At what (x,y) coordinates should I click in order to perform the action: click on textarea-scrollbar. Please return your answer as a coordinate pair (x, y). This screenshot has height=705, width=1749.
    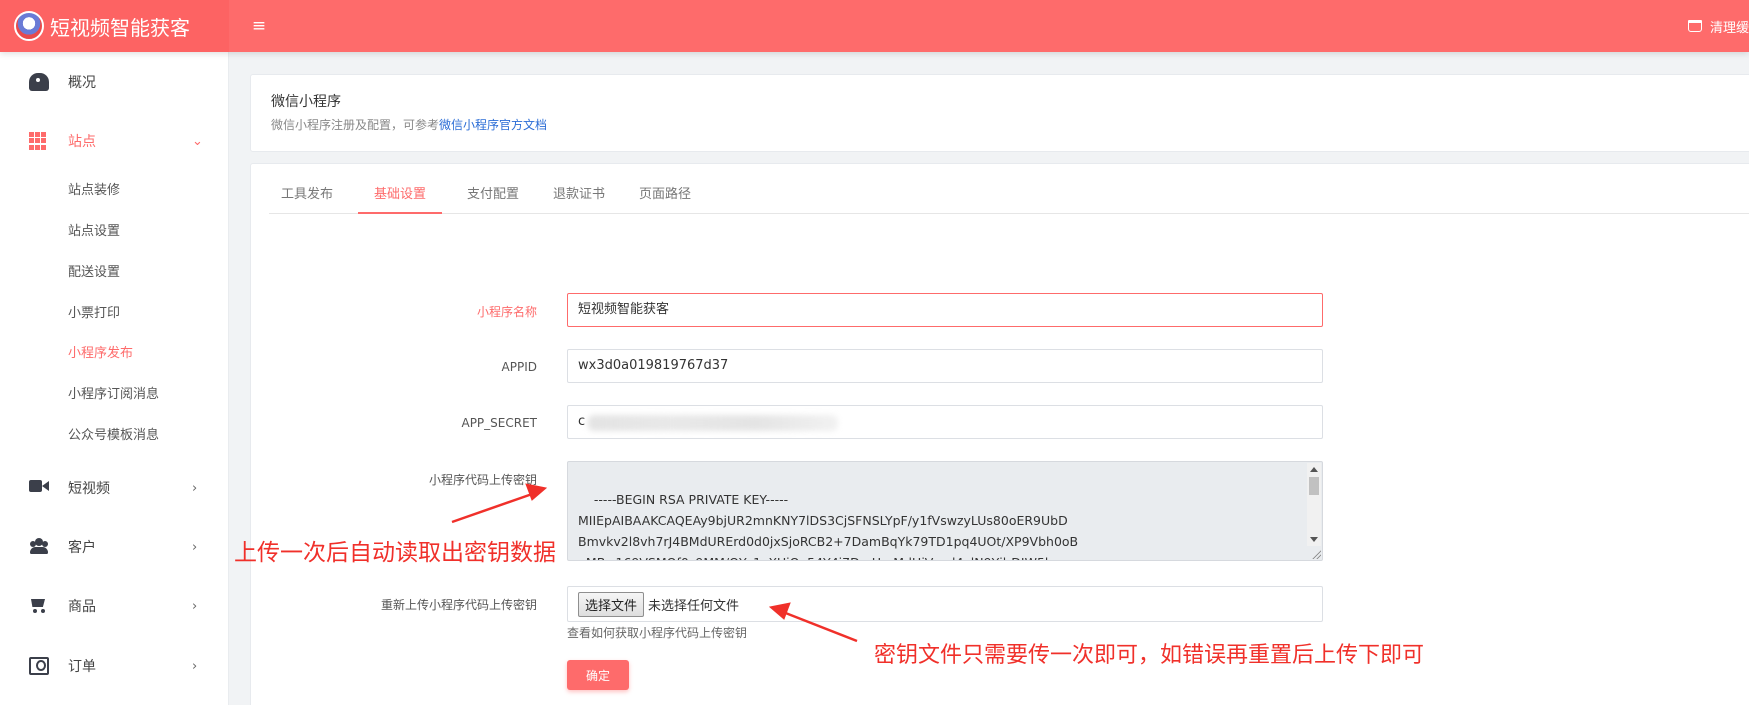
    Looking at the image, I should click on (1314, 504).